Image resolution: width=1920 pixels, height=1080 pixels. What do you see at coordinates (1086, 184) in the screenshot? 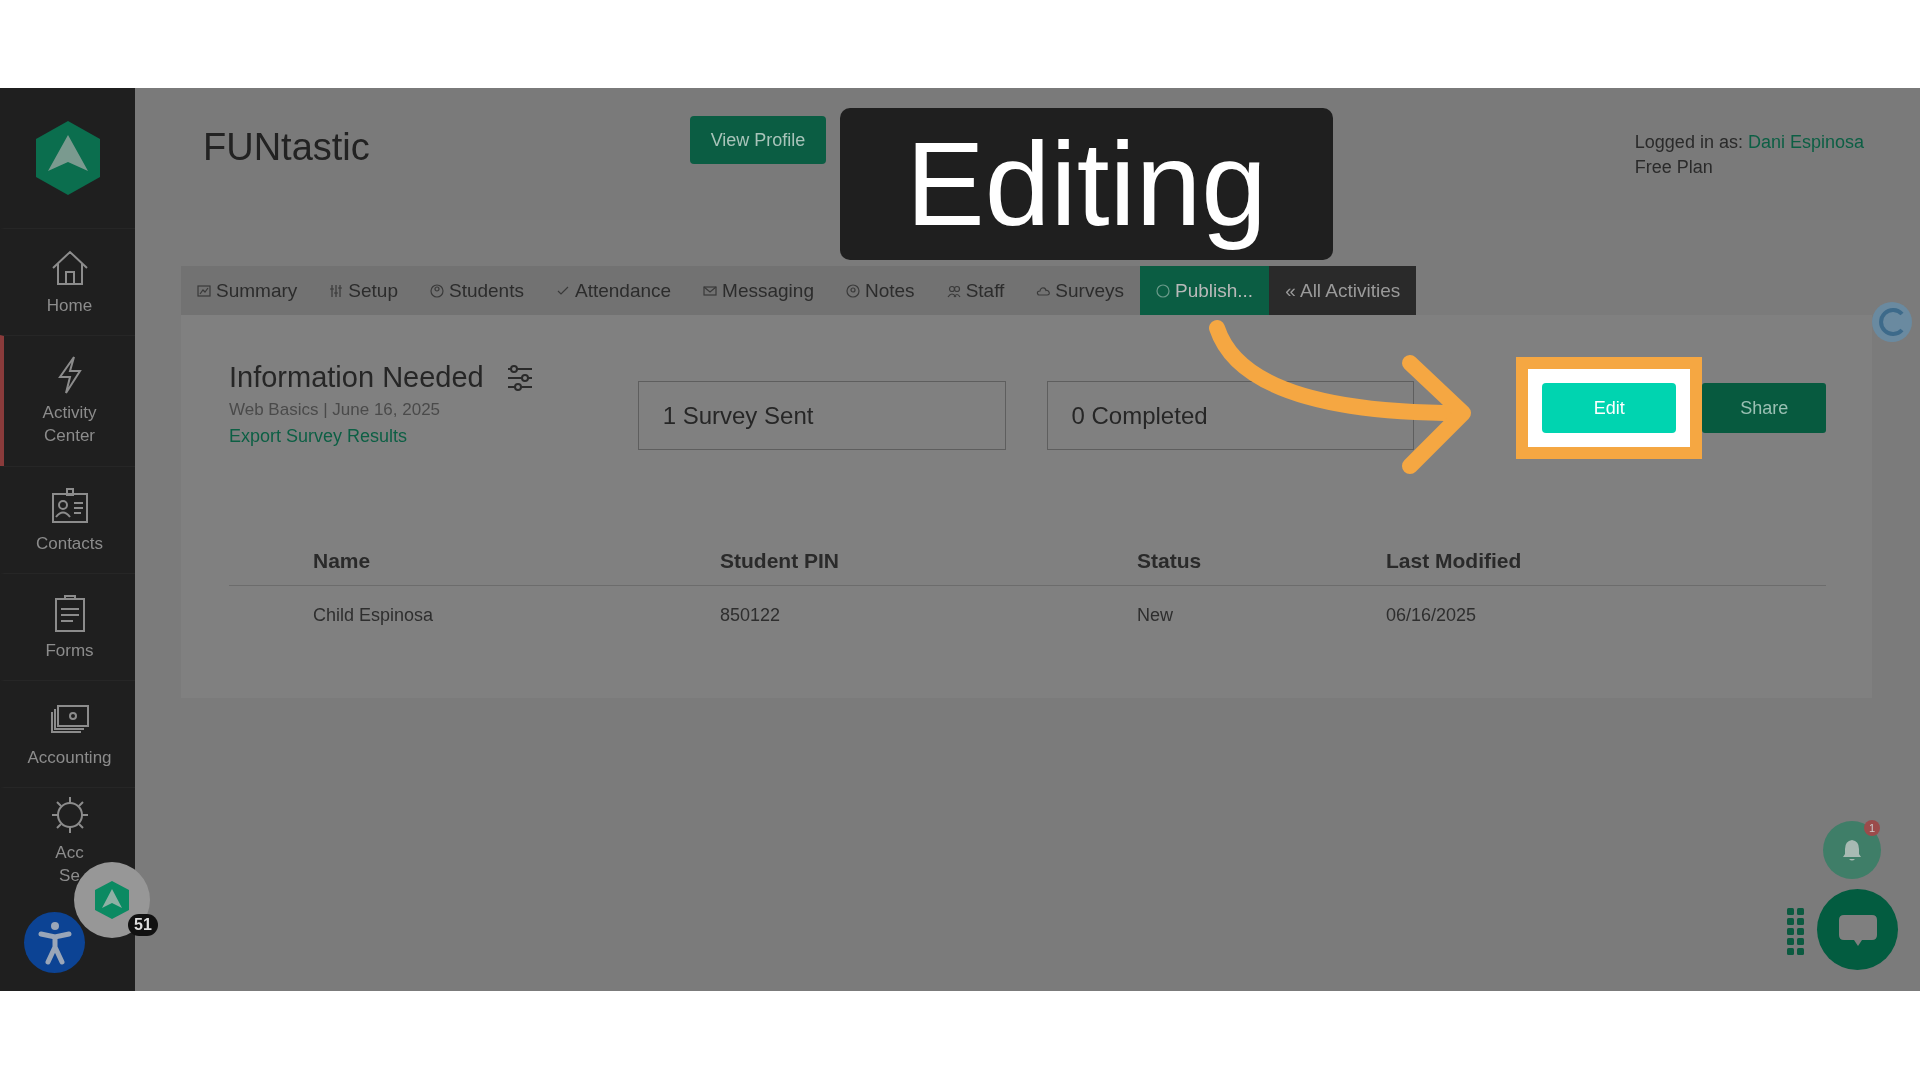
I see `caption-label: Editing` at bounding box center [1086, 184].